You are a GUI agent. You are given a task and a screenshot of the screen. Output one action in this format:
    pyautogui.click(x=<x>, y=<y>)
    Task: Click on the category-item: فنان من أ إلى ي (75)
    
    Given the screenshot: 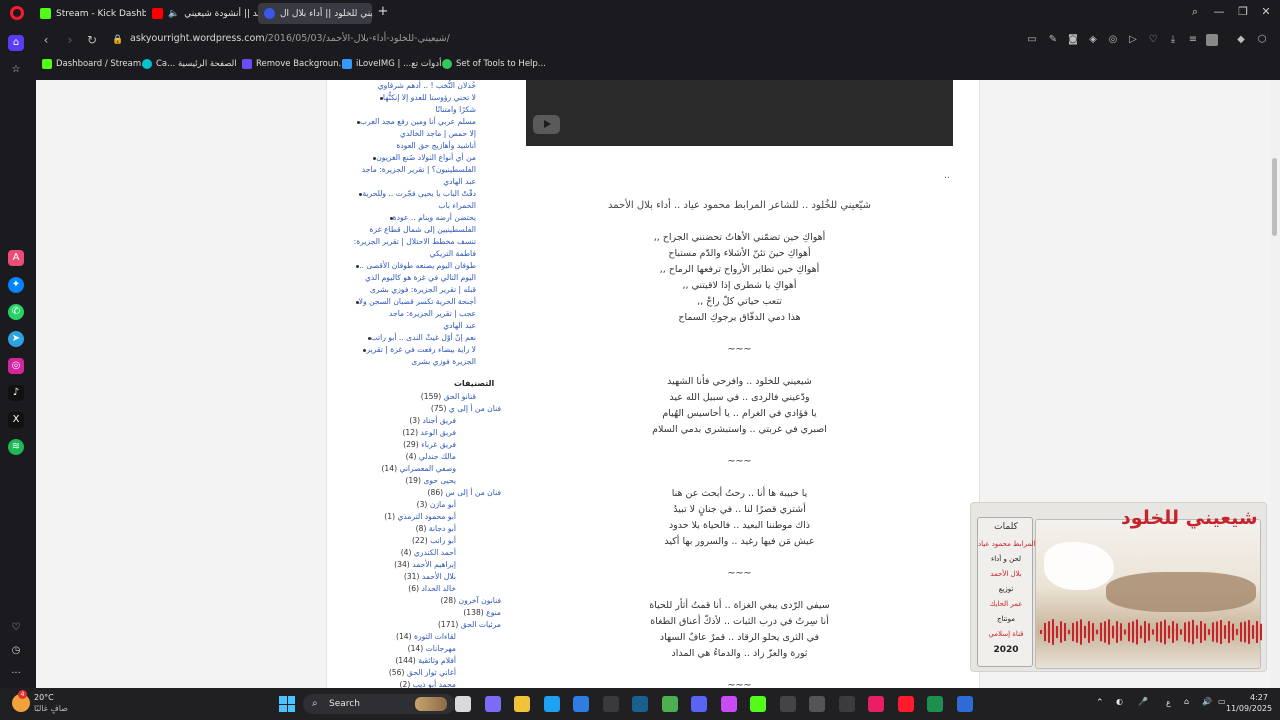 What is the action you would take?
    pyautogui.click(x=466, y=409)
    